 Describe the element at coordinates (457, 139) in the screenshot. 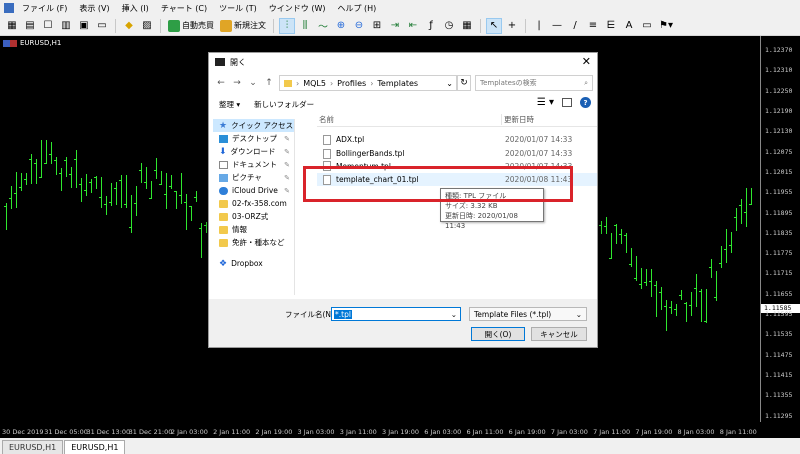

I see `file-row: ADX.tpl 2020/01/07 14:33` at that location.